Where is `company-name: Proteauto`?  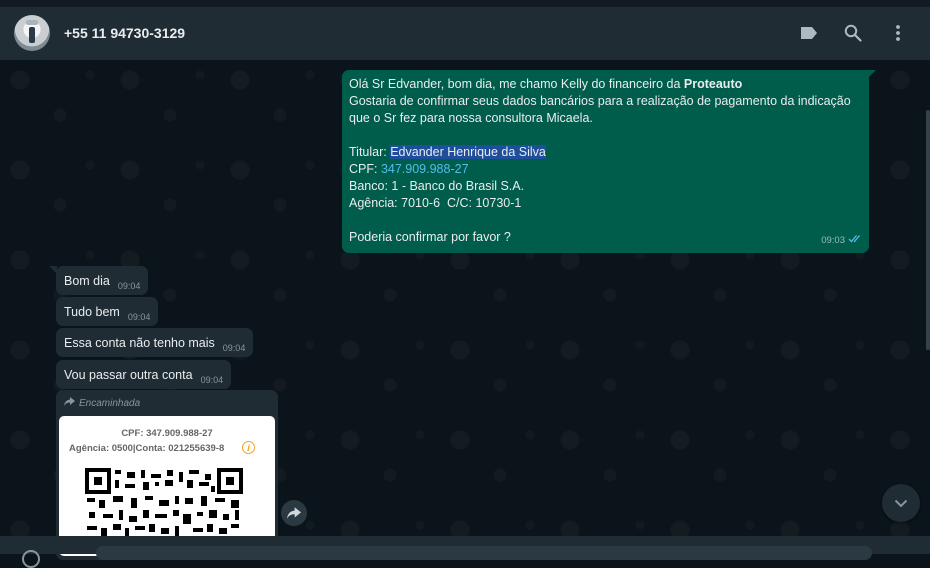 company-name: Proteauto is located at coordinates (713, 84).